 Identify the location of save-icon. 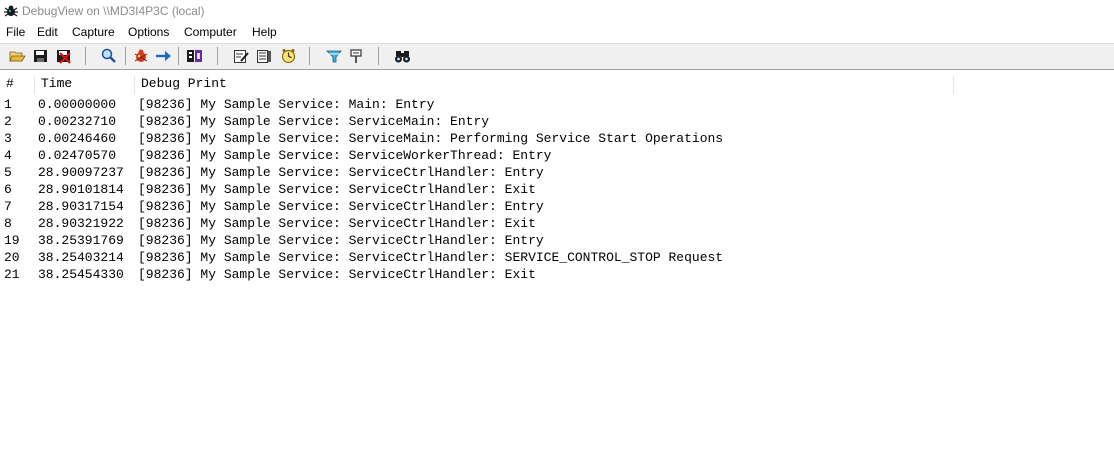
(40, 56).